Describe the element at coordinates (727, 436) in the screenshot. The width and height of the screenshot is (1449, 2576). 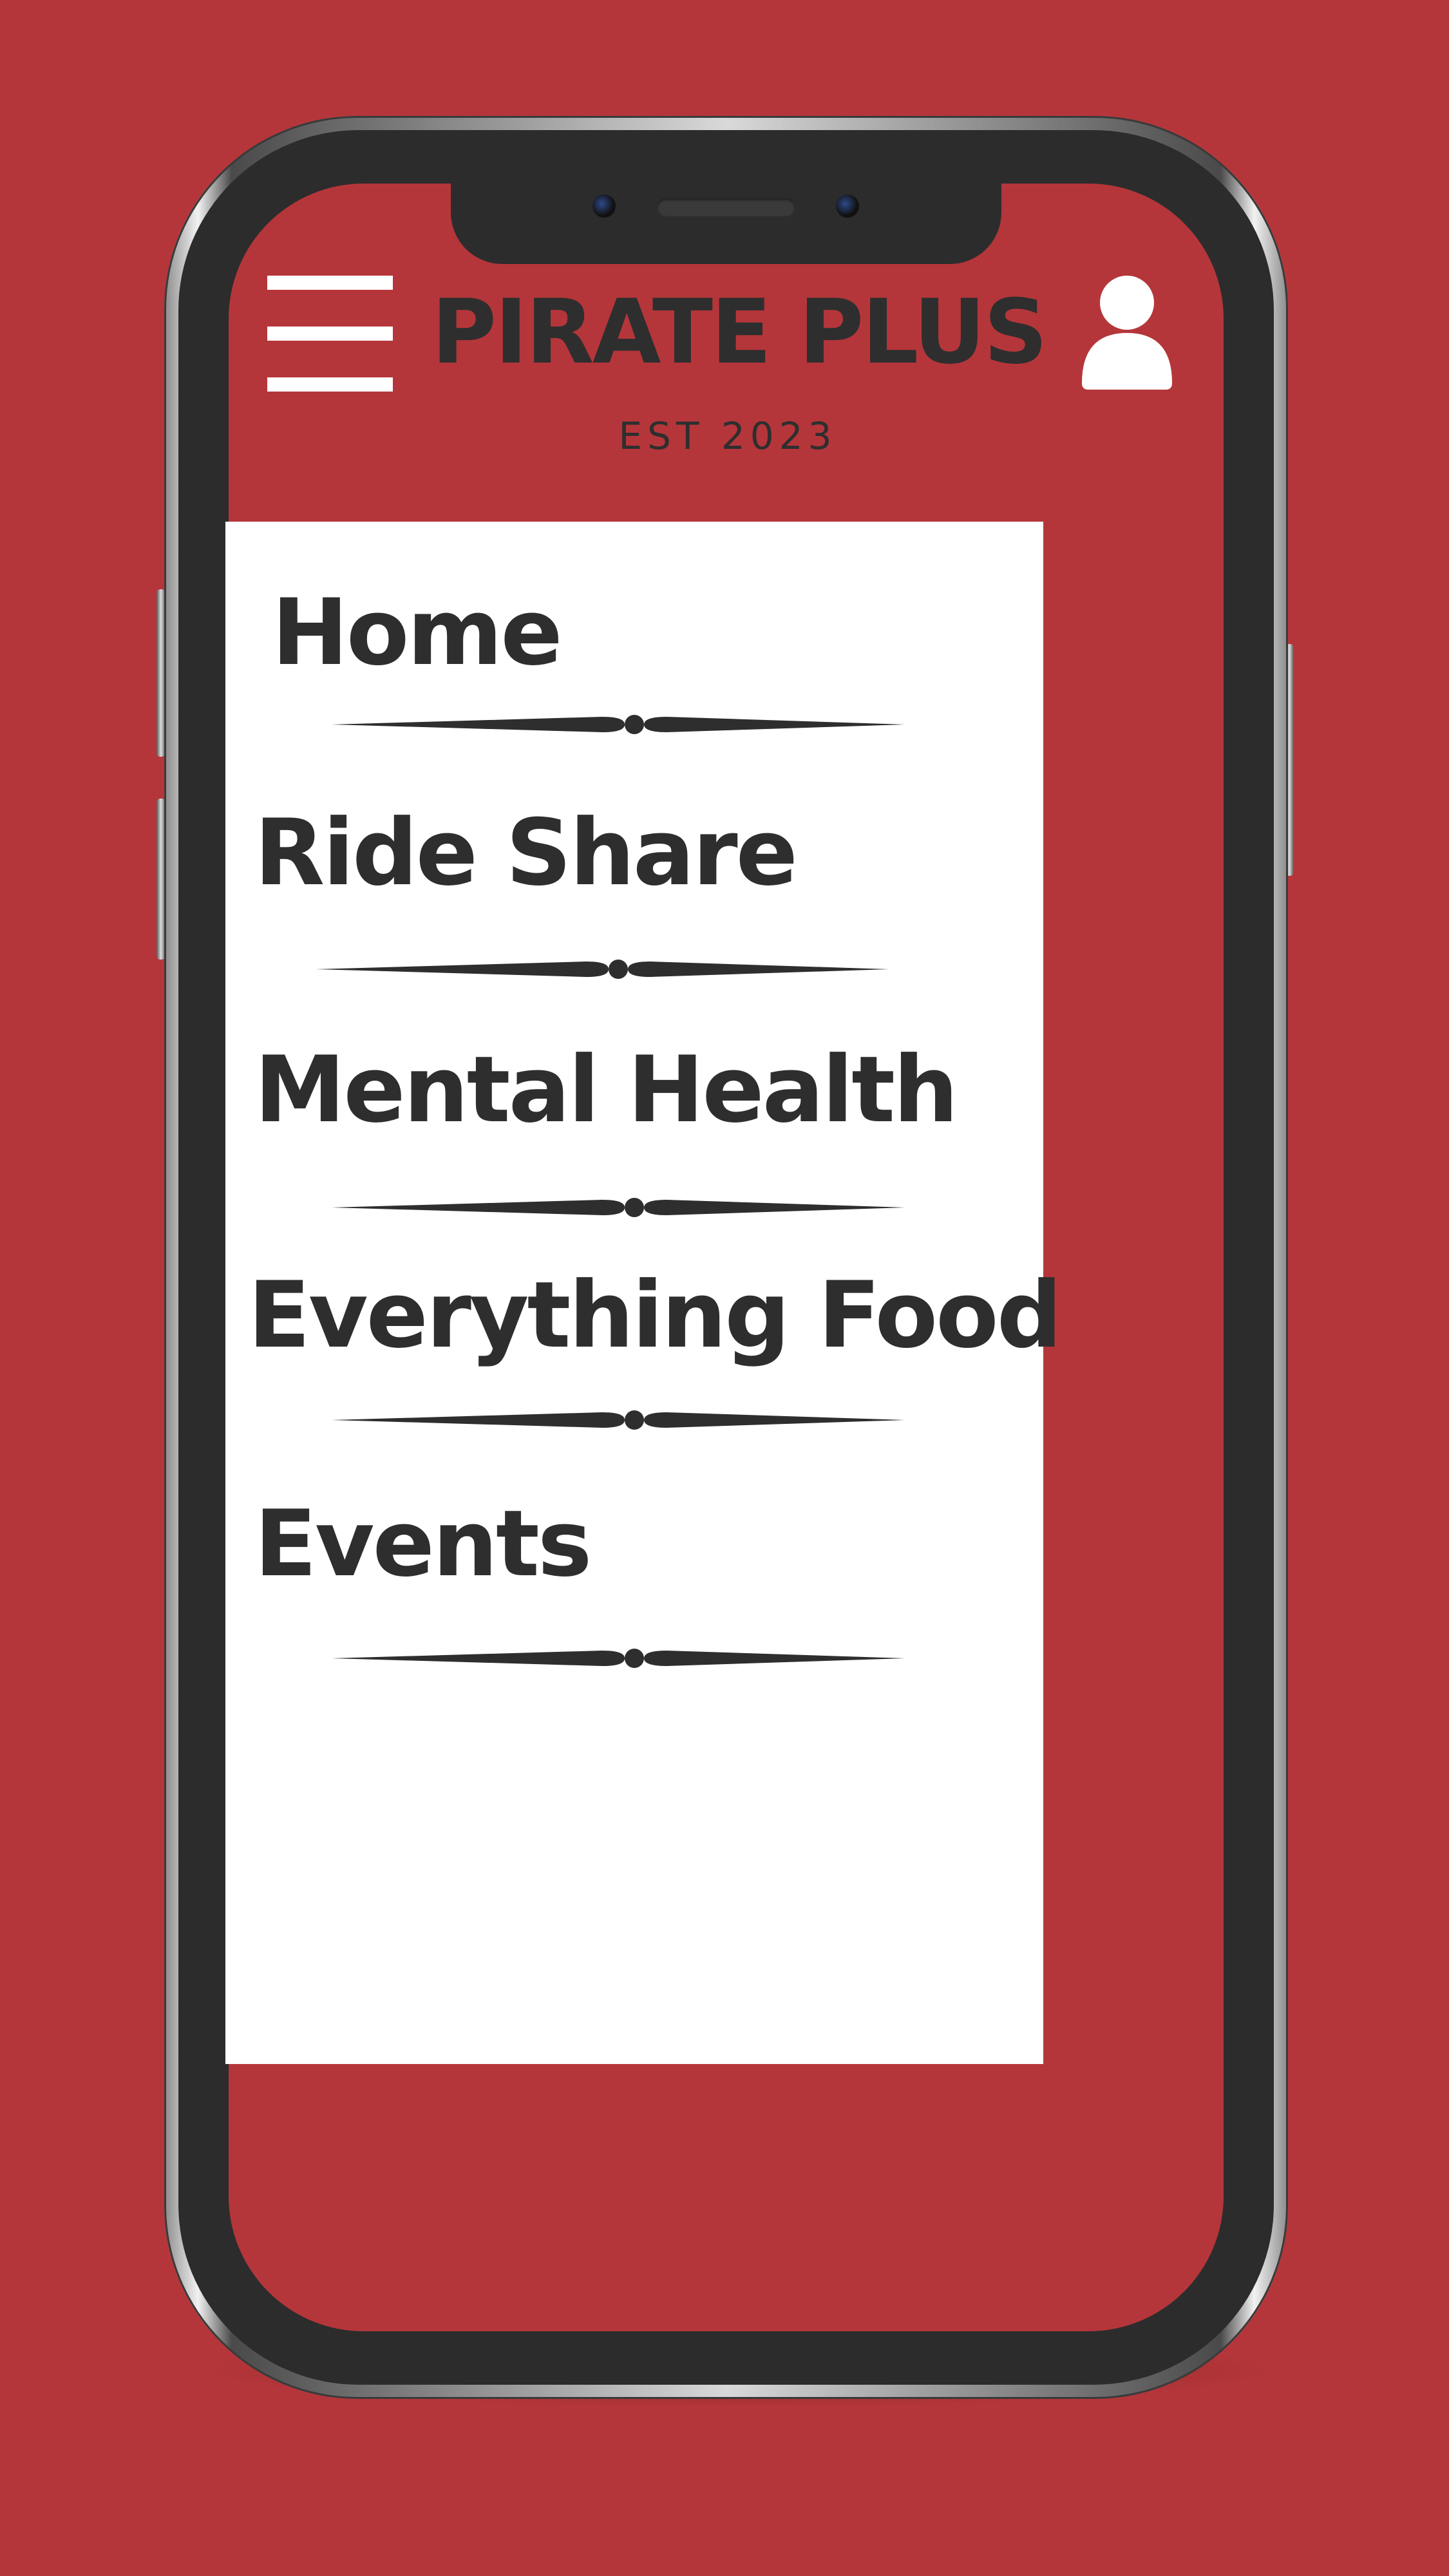
I see `app-subtitle: EST 2023` at that location.